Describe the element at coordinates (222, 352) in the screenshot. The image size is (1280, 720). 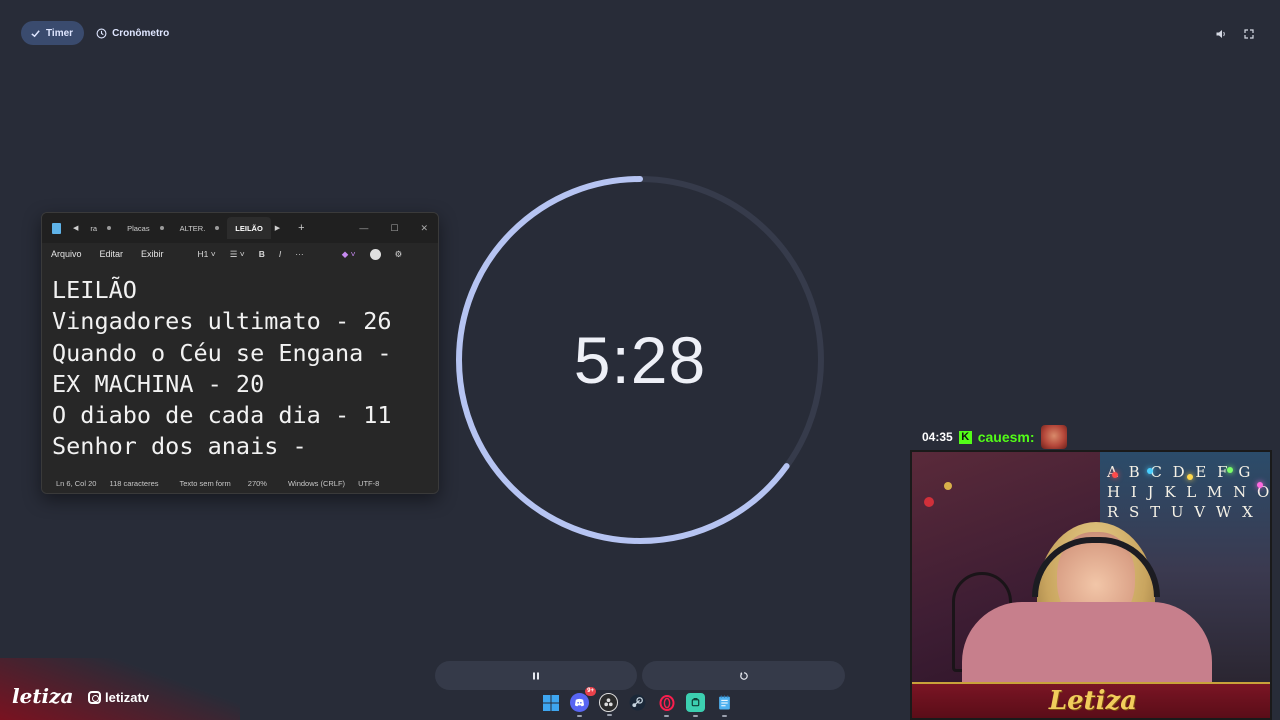
I see `editor-line: Quando o Céu se Engana -` at that location.